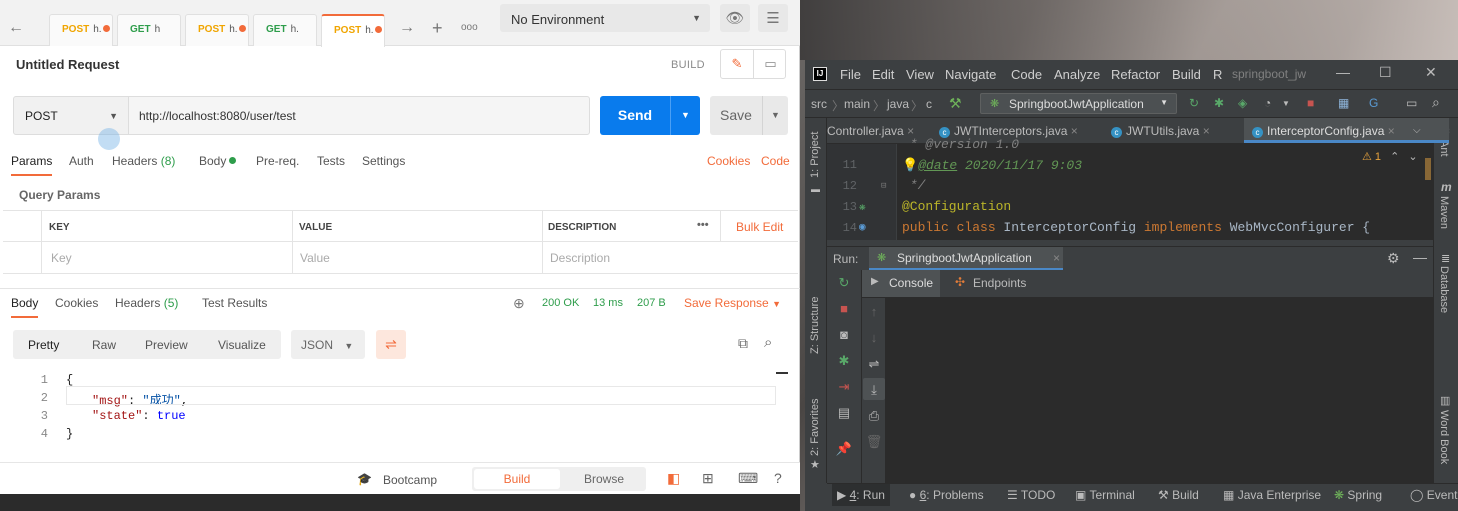 The width and height of the screenshot is (1458, 511). I want to click on tool-window-database: Database, so click(1444, 289).